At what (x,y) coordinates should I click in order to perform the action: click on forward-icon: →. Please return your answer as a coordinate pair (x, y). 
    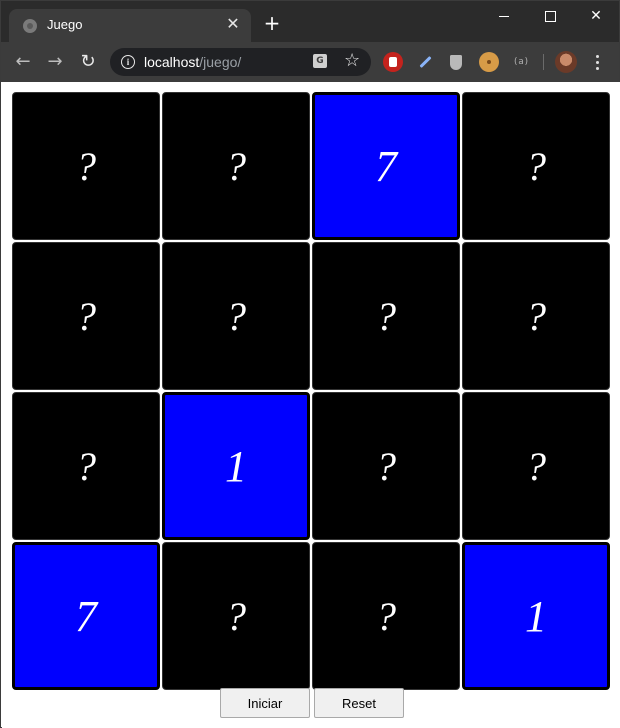
    Looking at the image, I should click on (55, 62).